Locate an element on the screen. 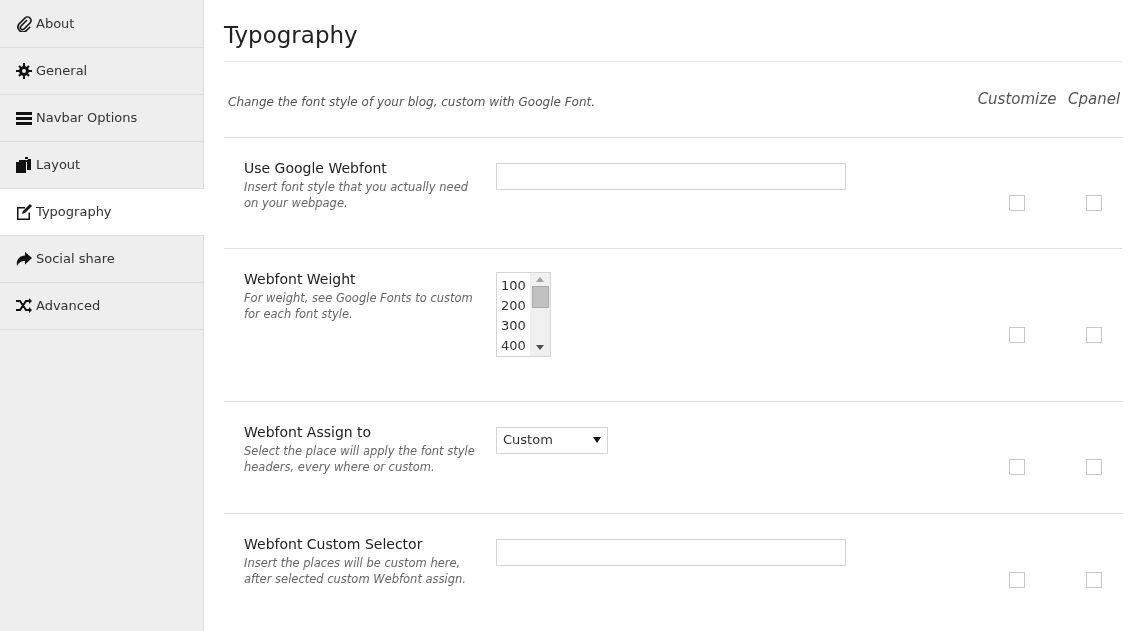 The height and width of the screenshot is (631, 1144). listbox: 100 200 300 400 is located at coordinates (523, 314).